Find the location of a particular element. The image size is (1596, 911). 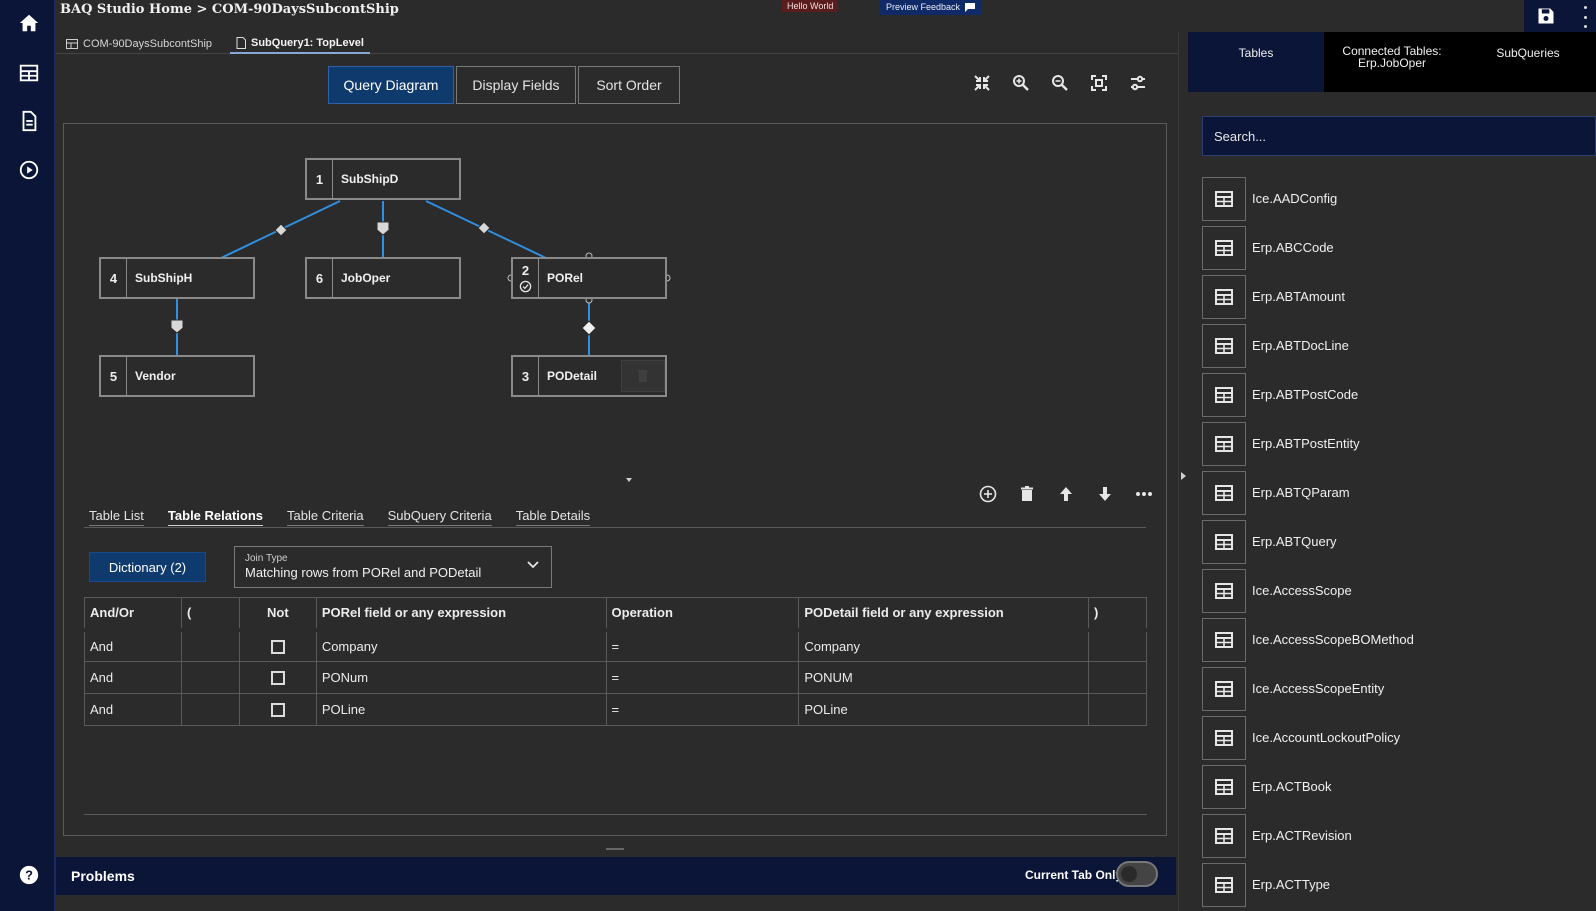

arrow-up-icon is located at coordinates (1066, 494).